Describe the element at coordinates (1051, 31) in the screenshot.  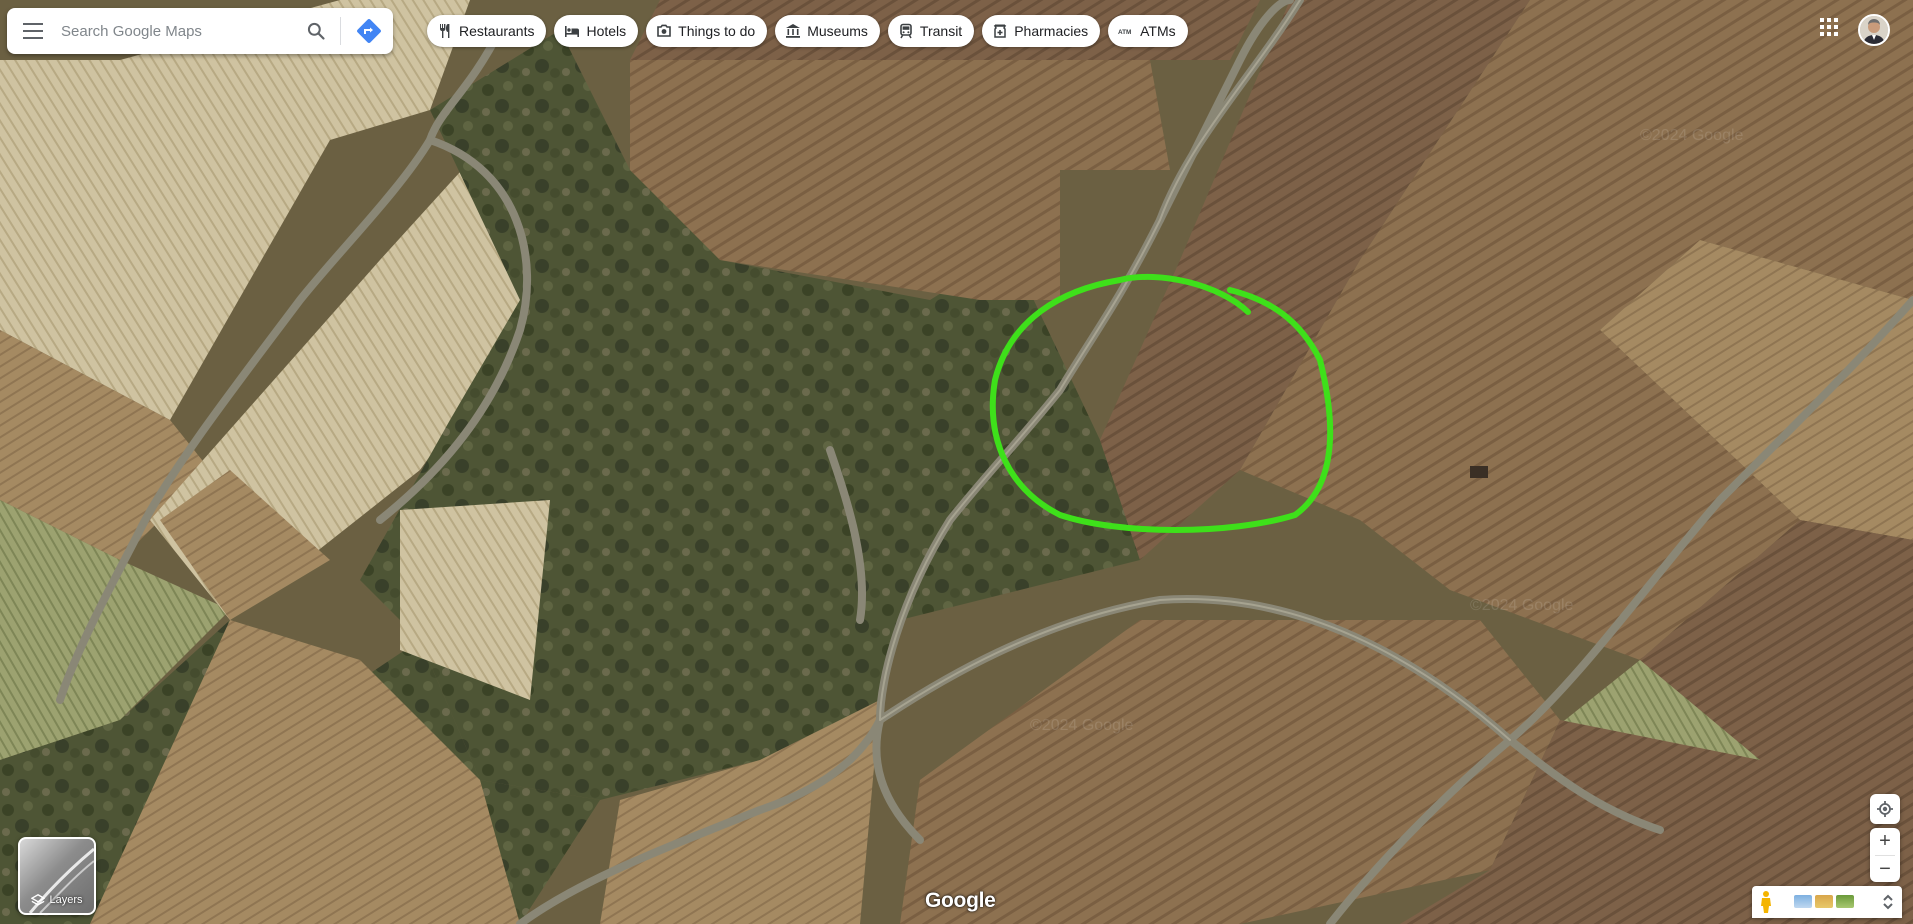
I see `chip-label: Pharmacies` at that location.